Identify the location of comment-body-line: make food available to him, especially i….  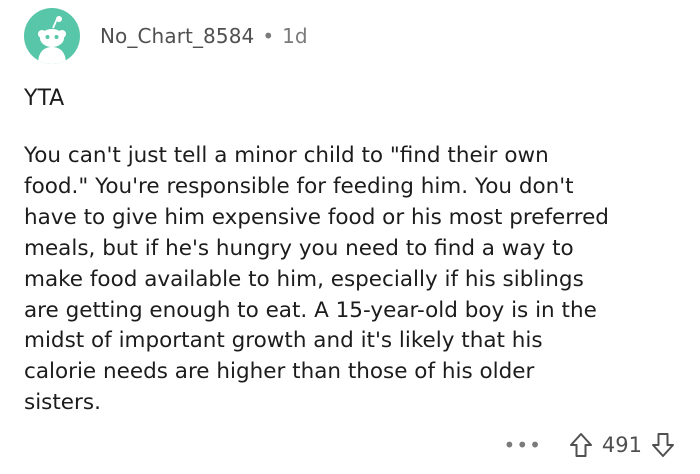
(304, 279).